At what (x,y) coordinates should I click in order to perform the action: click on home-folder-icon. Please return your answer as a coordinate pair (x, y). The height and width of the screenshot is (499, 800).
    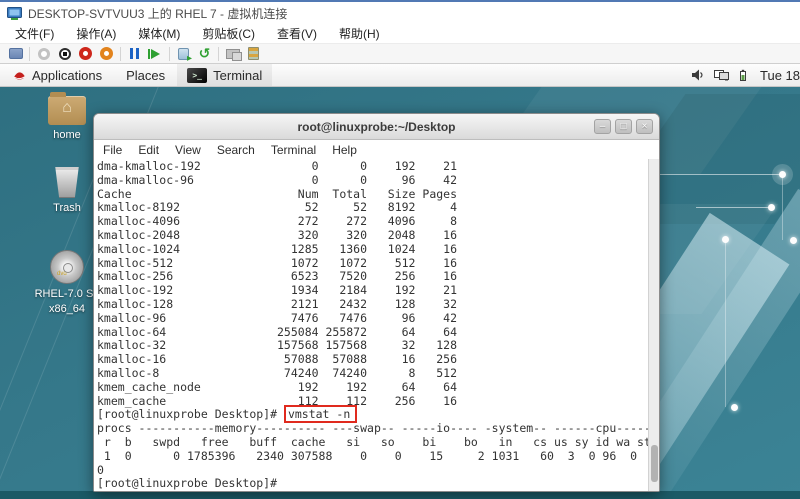
    Looking at the image, I should click on (67, 108).